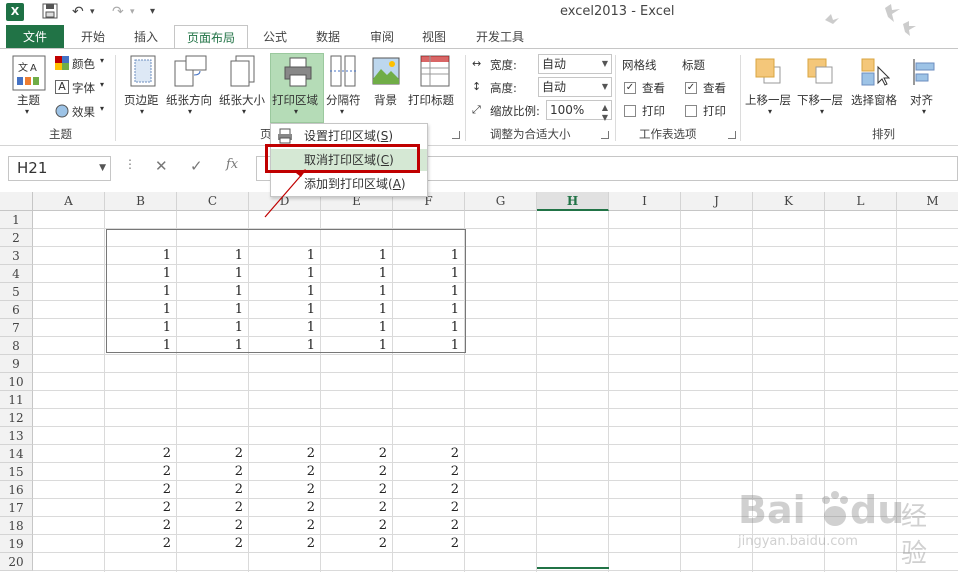 Image resolution: width=958 pixels, height=572 pixels. What do you see at coordinates (213, 508) in the screenshot?
I see `cell-c17: 2` at bounding box center [213, 508].